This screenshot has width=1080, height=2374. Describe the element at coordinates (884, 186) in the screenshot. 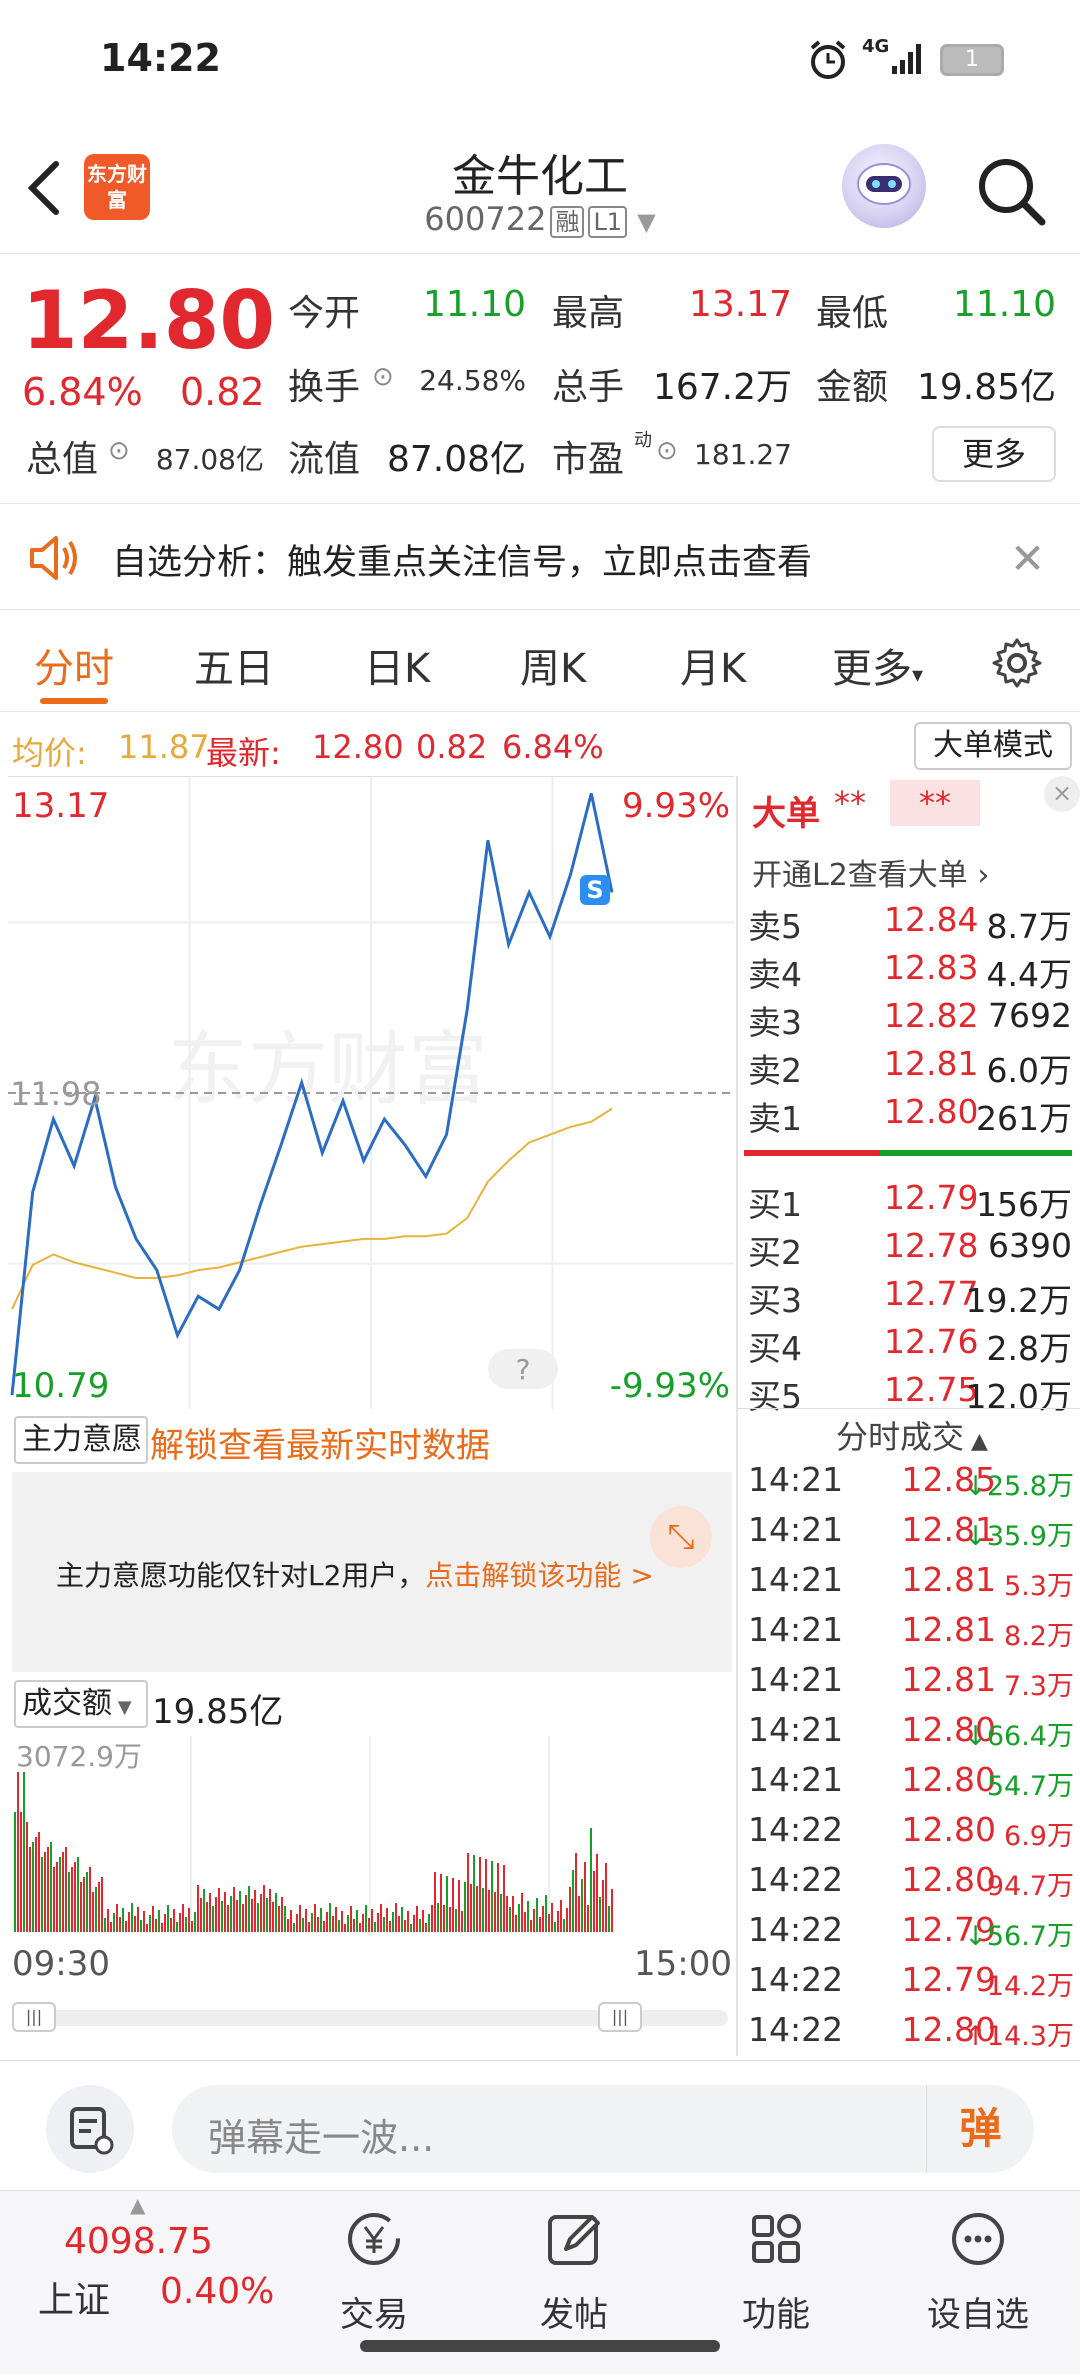

I see `robot-assistant-avatar` at that location.